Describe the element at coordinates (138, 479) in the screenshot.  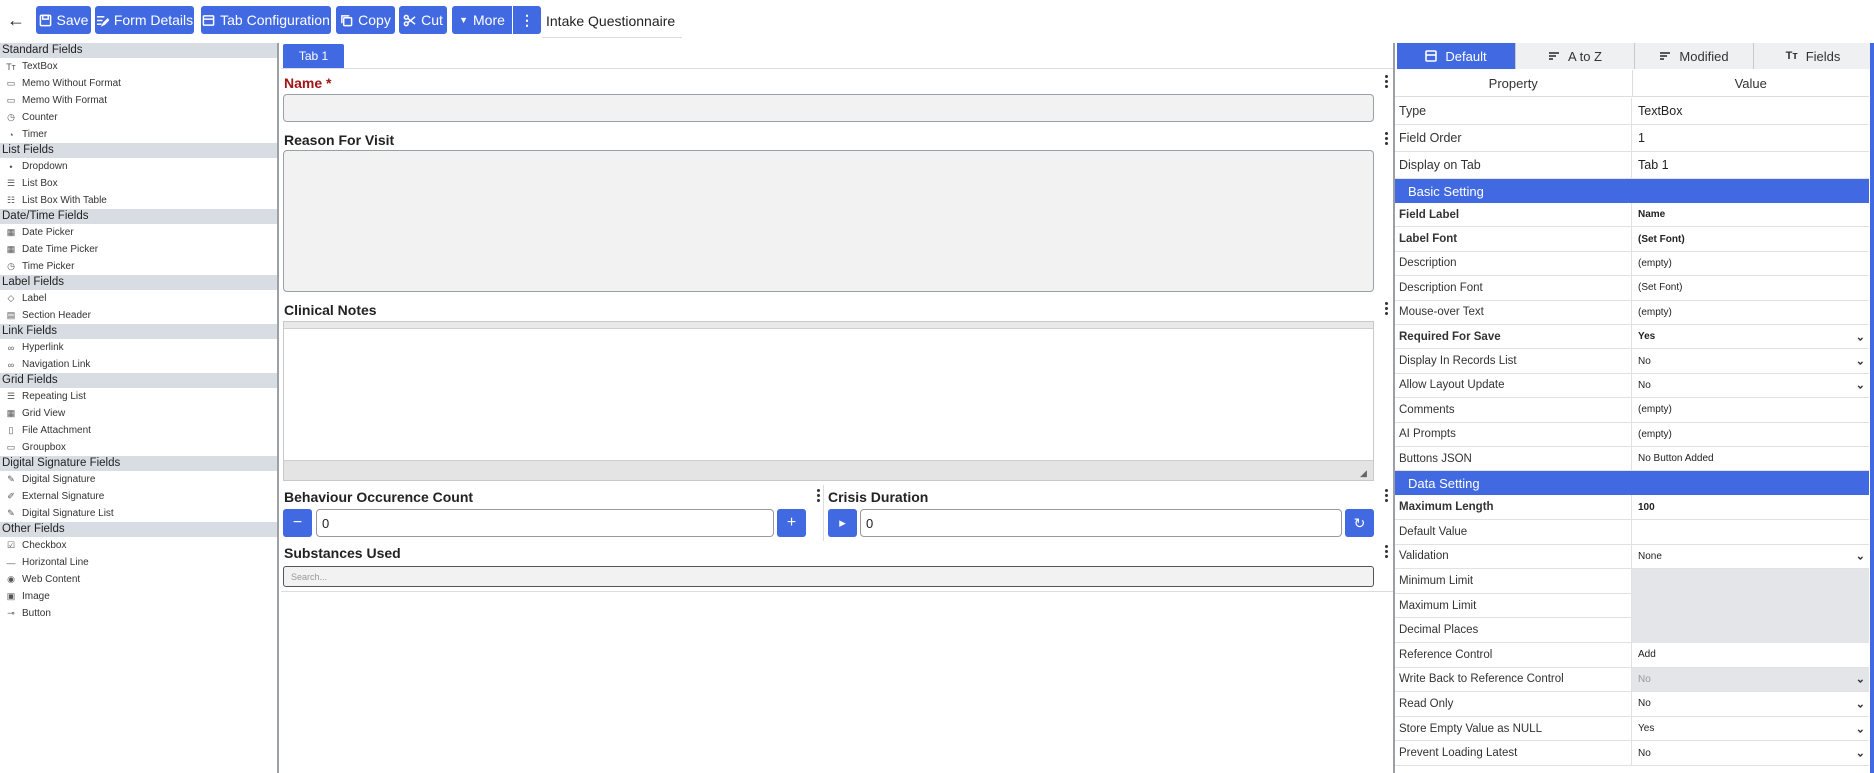
I see `palette-item-digital-signature: ✎ Digital Signature` at that location.